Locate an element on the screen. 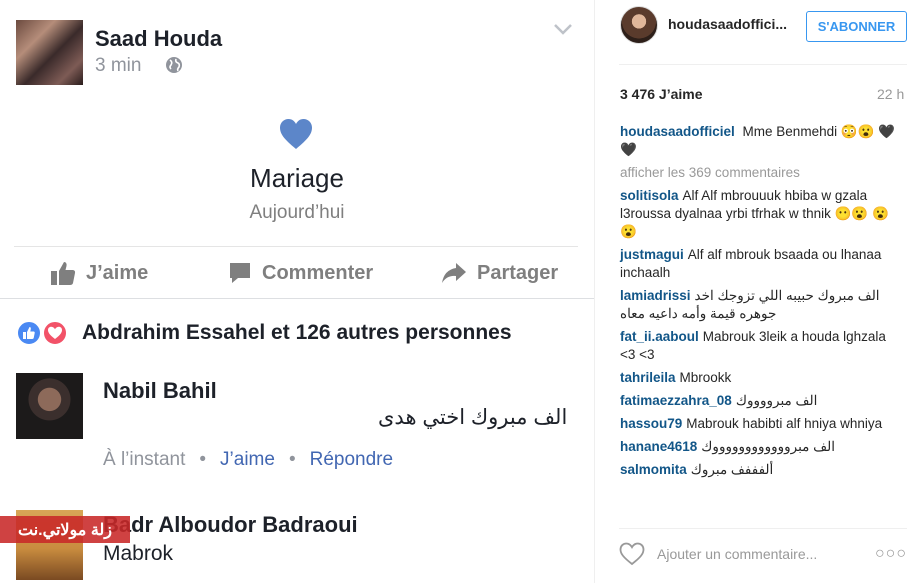  comment-reply-link: Répondre is located at coordinates (351, 460).